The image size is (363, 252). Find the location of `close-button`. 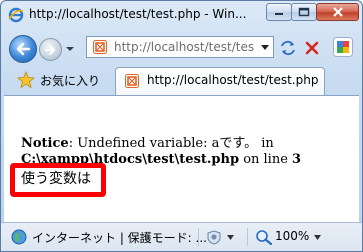

close-button is located at coordinates (337, 12).